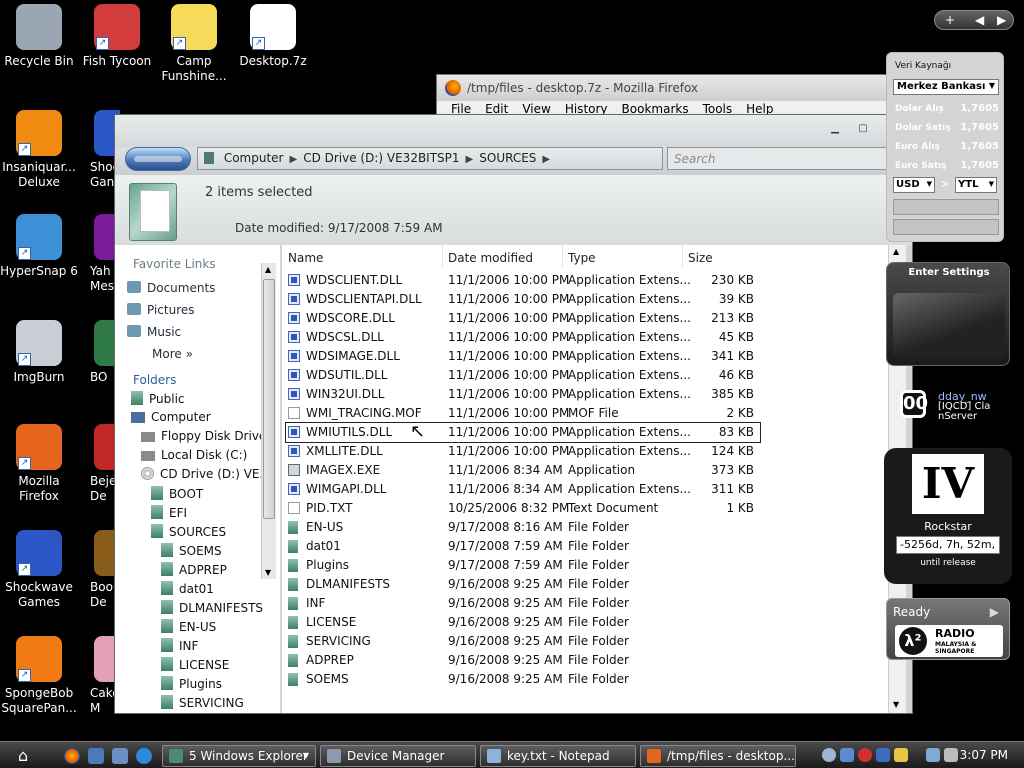 This screenshot has width=1024, height=768. Describe the element at coordinates (523, 679) in the screenshot. I see `file-row: SOEMS 9/16/2008 9:25 AM File Folder` at that location.